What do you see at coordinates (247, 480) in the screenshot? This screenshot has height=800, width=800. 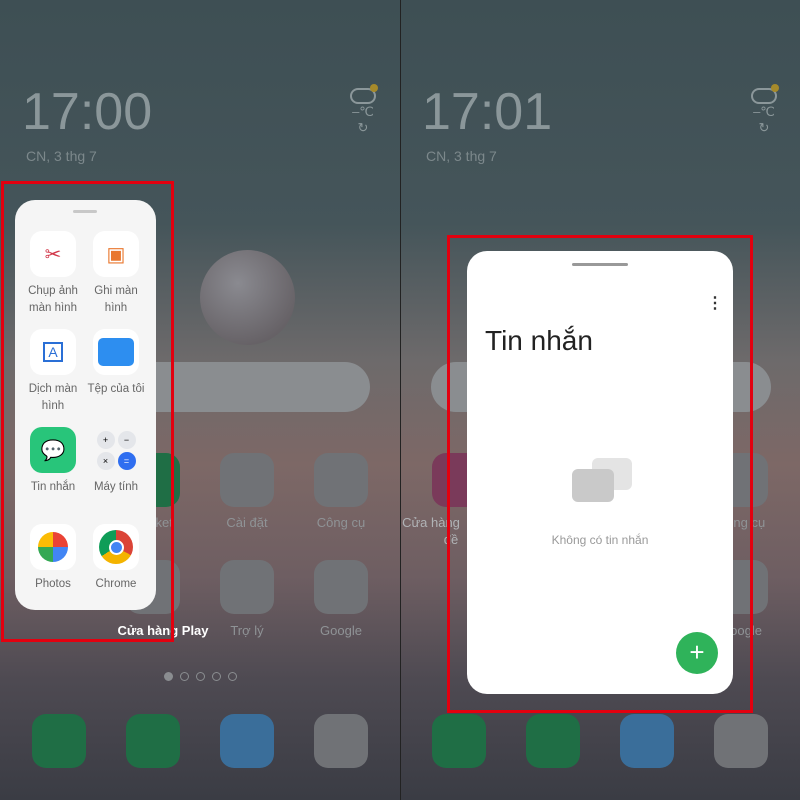 I see `settings-app-icon` at bounding box center [247, 480].